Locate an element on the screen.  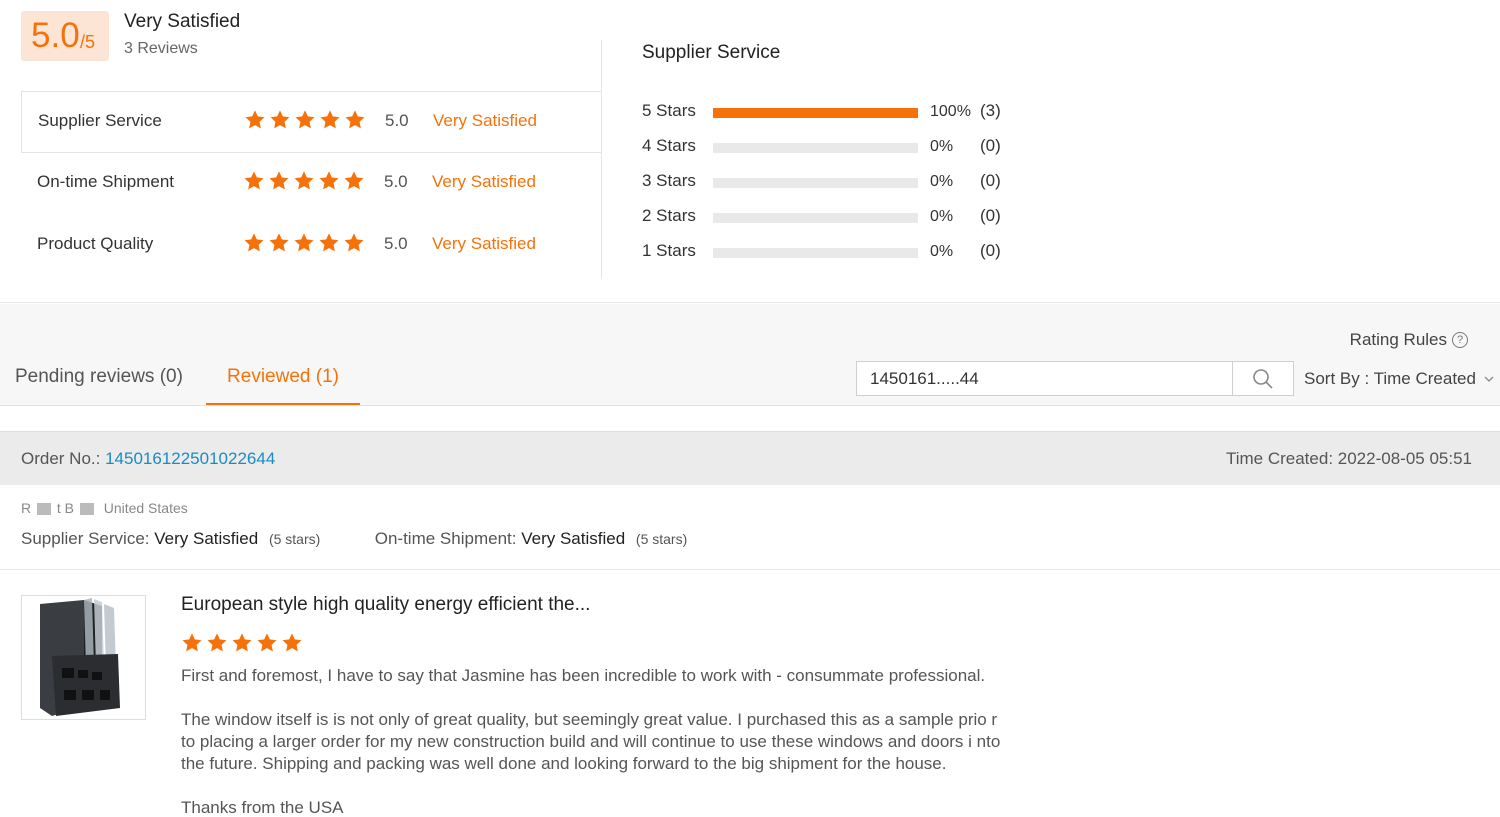
distribution-percent: 100% is located at coordinates (950, 111).